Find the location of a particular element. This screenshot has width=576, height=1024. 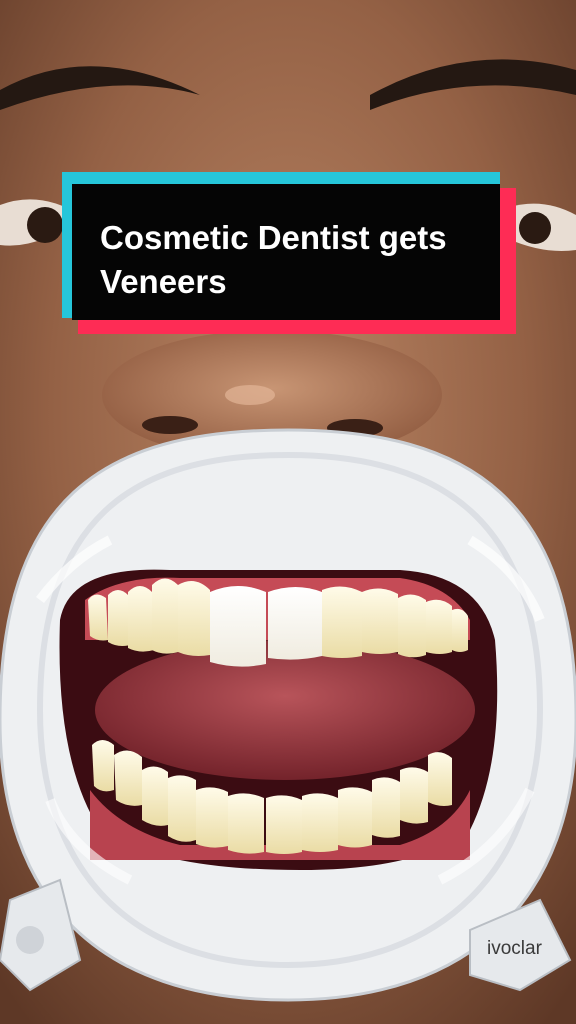

caption-text: Cosmetic Dentist gets Veneers is located at coordinates (273, 259).